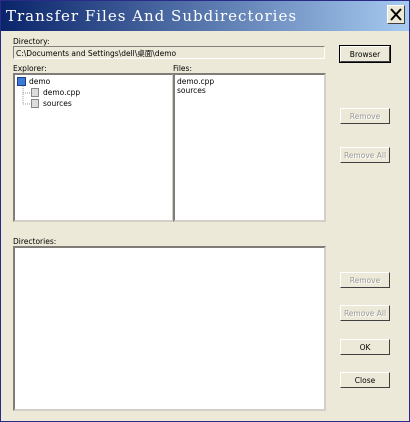 The height and width of the screenshot is (422, 410). What do you see at coordinates (35, 103) in the screenshot?
I see `folder-icon` at bounding box center [35, 103].